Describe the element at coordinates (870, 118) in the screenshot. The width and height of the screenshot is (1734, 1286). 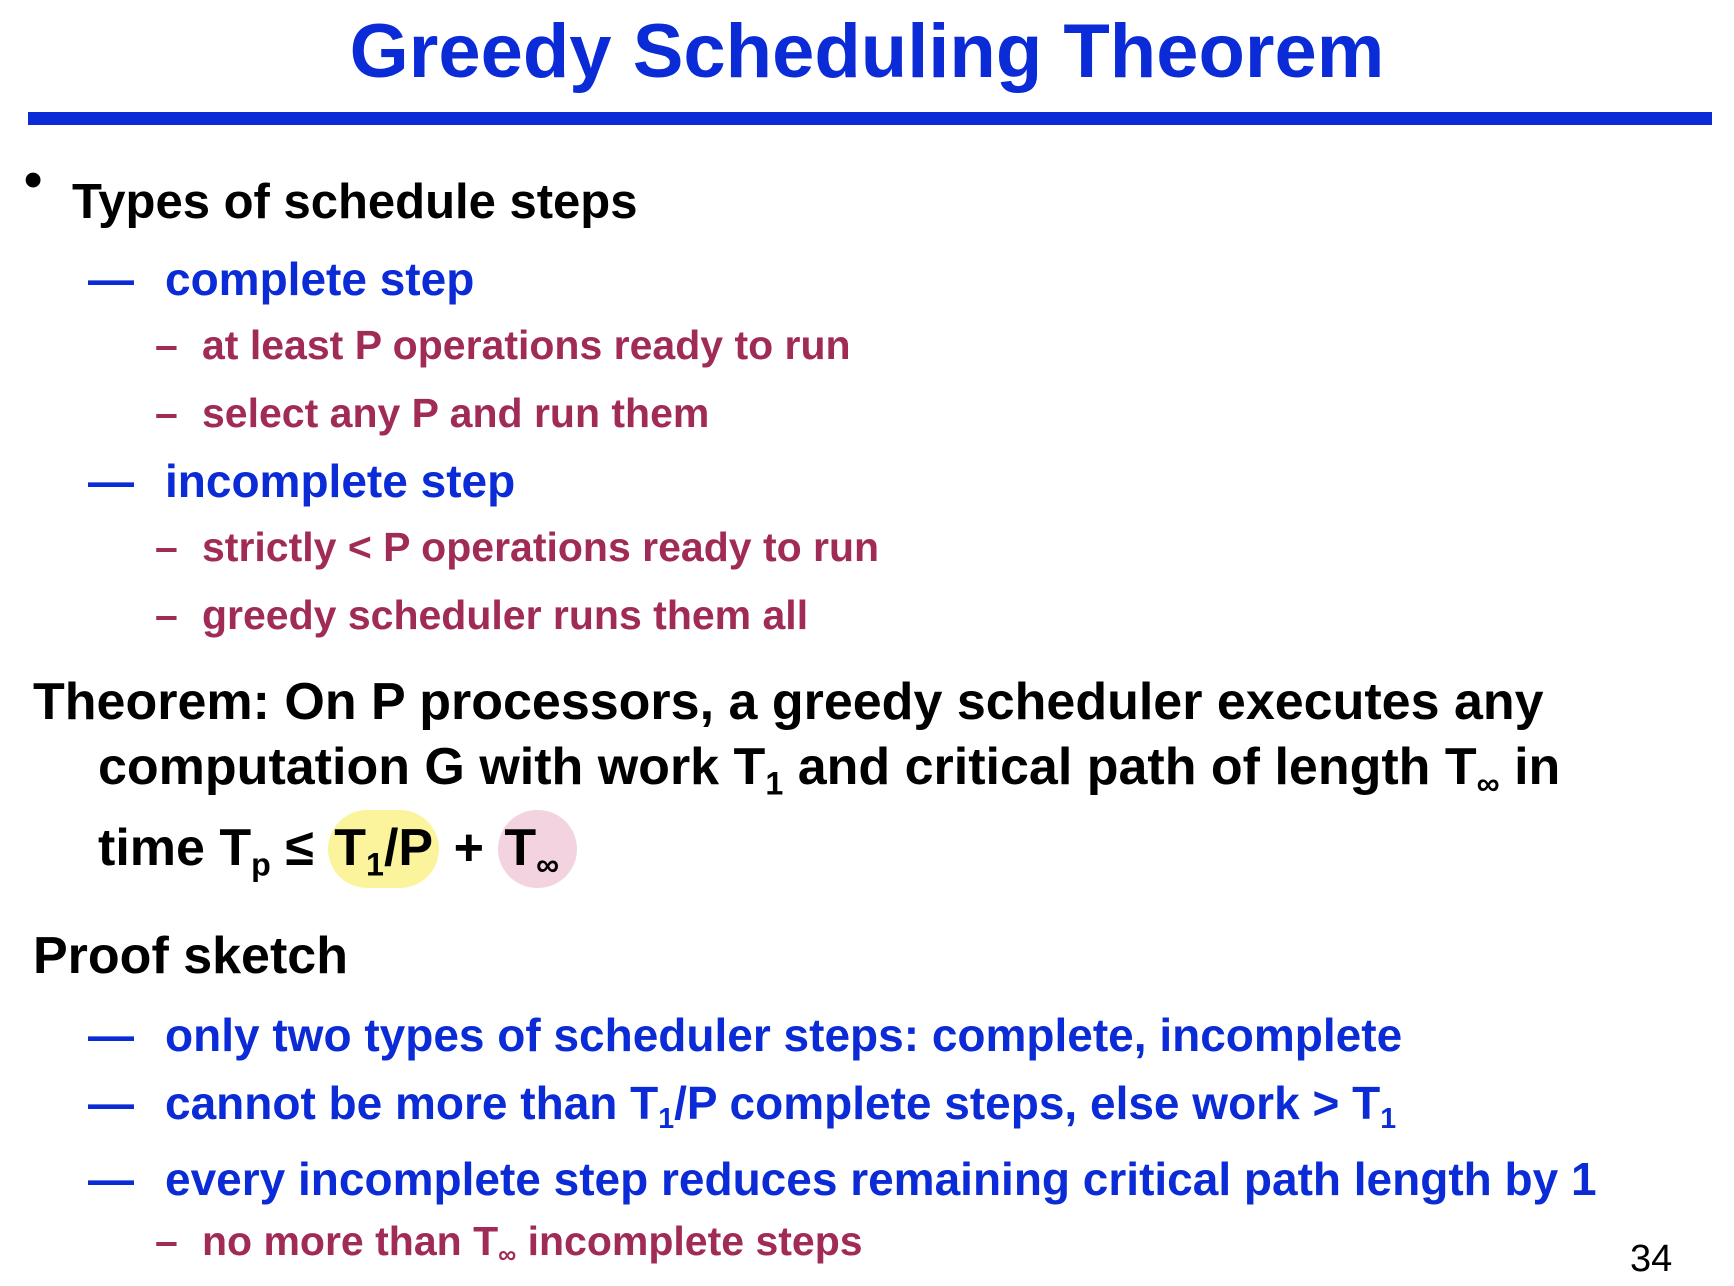
I see `title-underline` at that location.